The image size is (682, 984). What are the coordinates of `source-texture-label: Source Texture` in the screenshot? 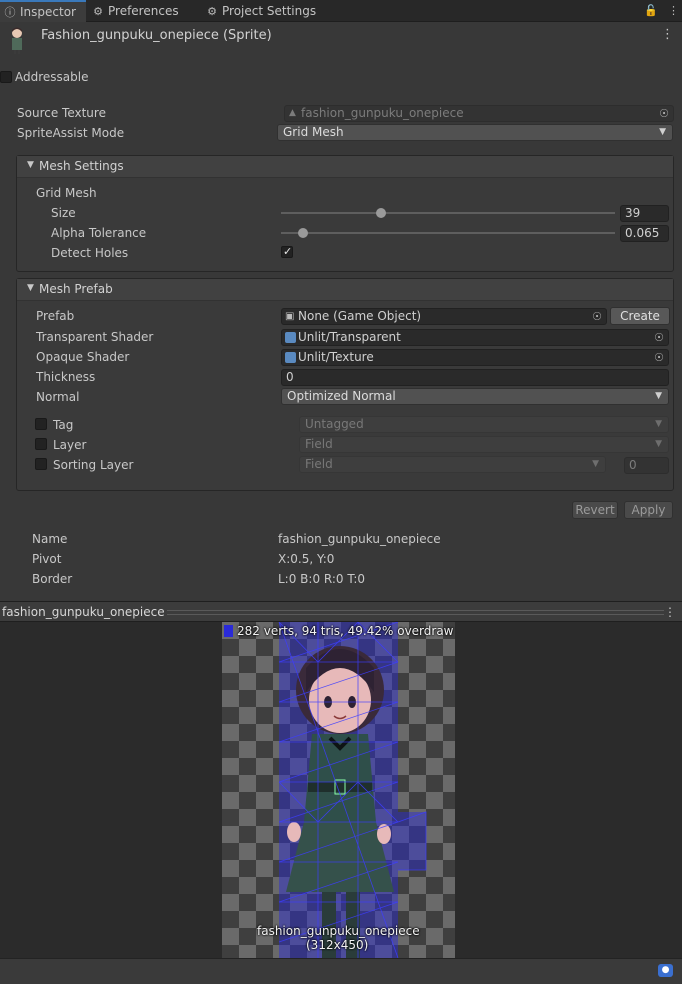 It's located at (61, 113).